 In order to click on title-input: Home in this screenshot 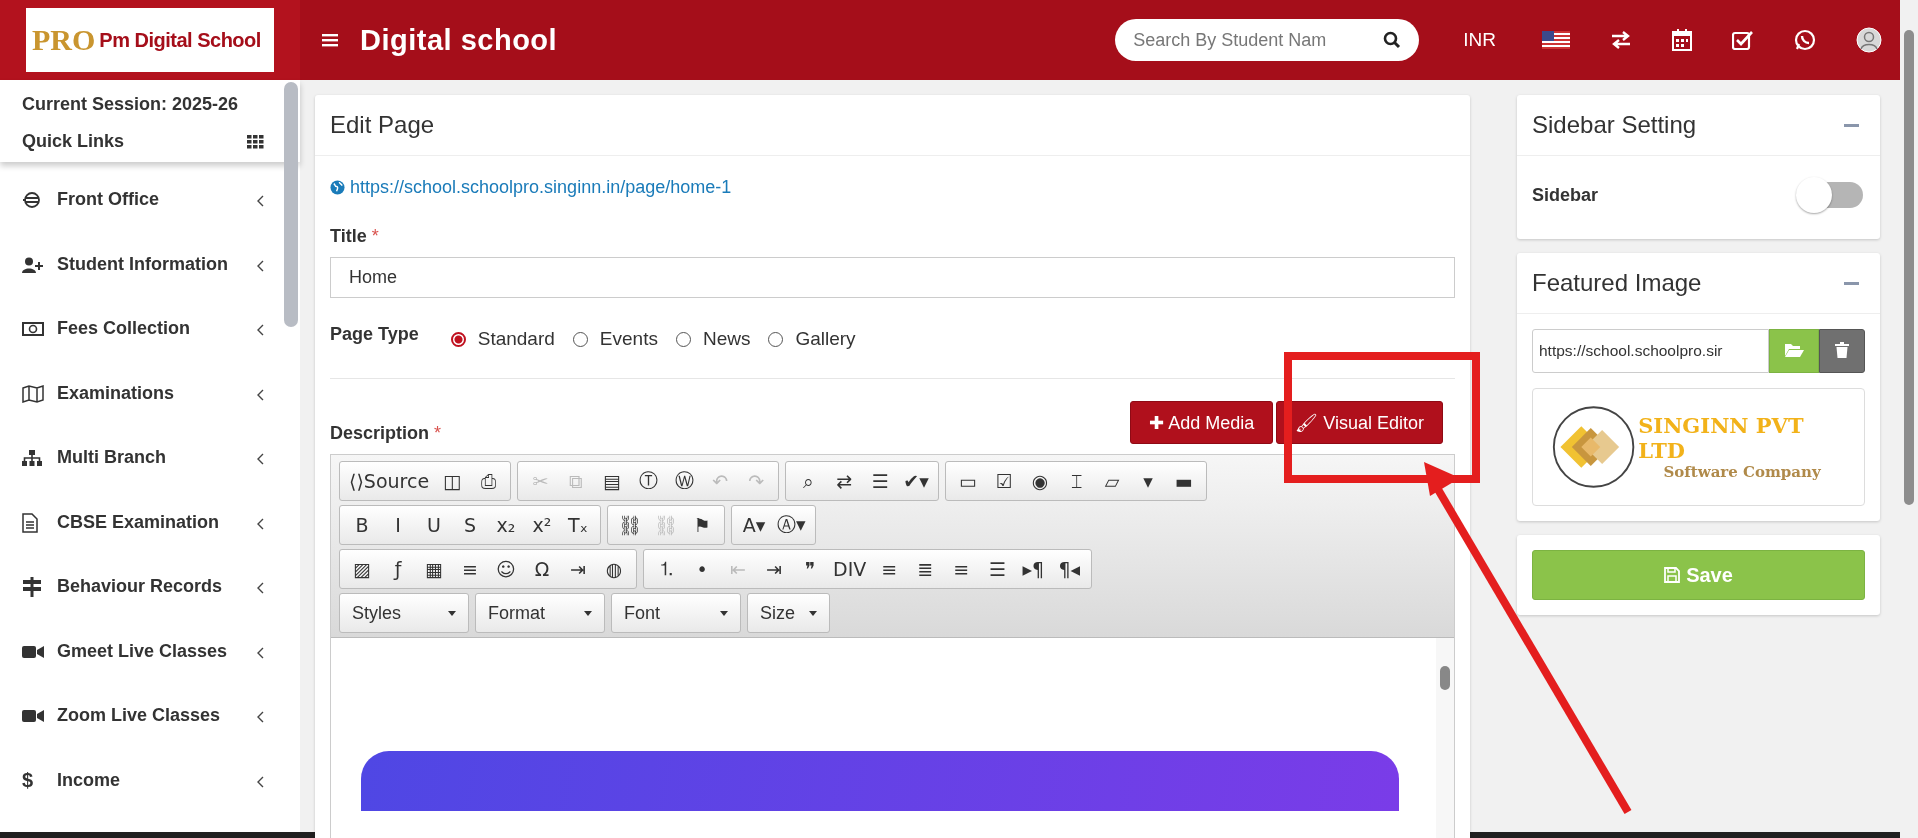, I will do `click(892, 277)`.